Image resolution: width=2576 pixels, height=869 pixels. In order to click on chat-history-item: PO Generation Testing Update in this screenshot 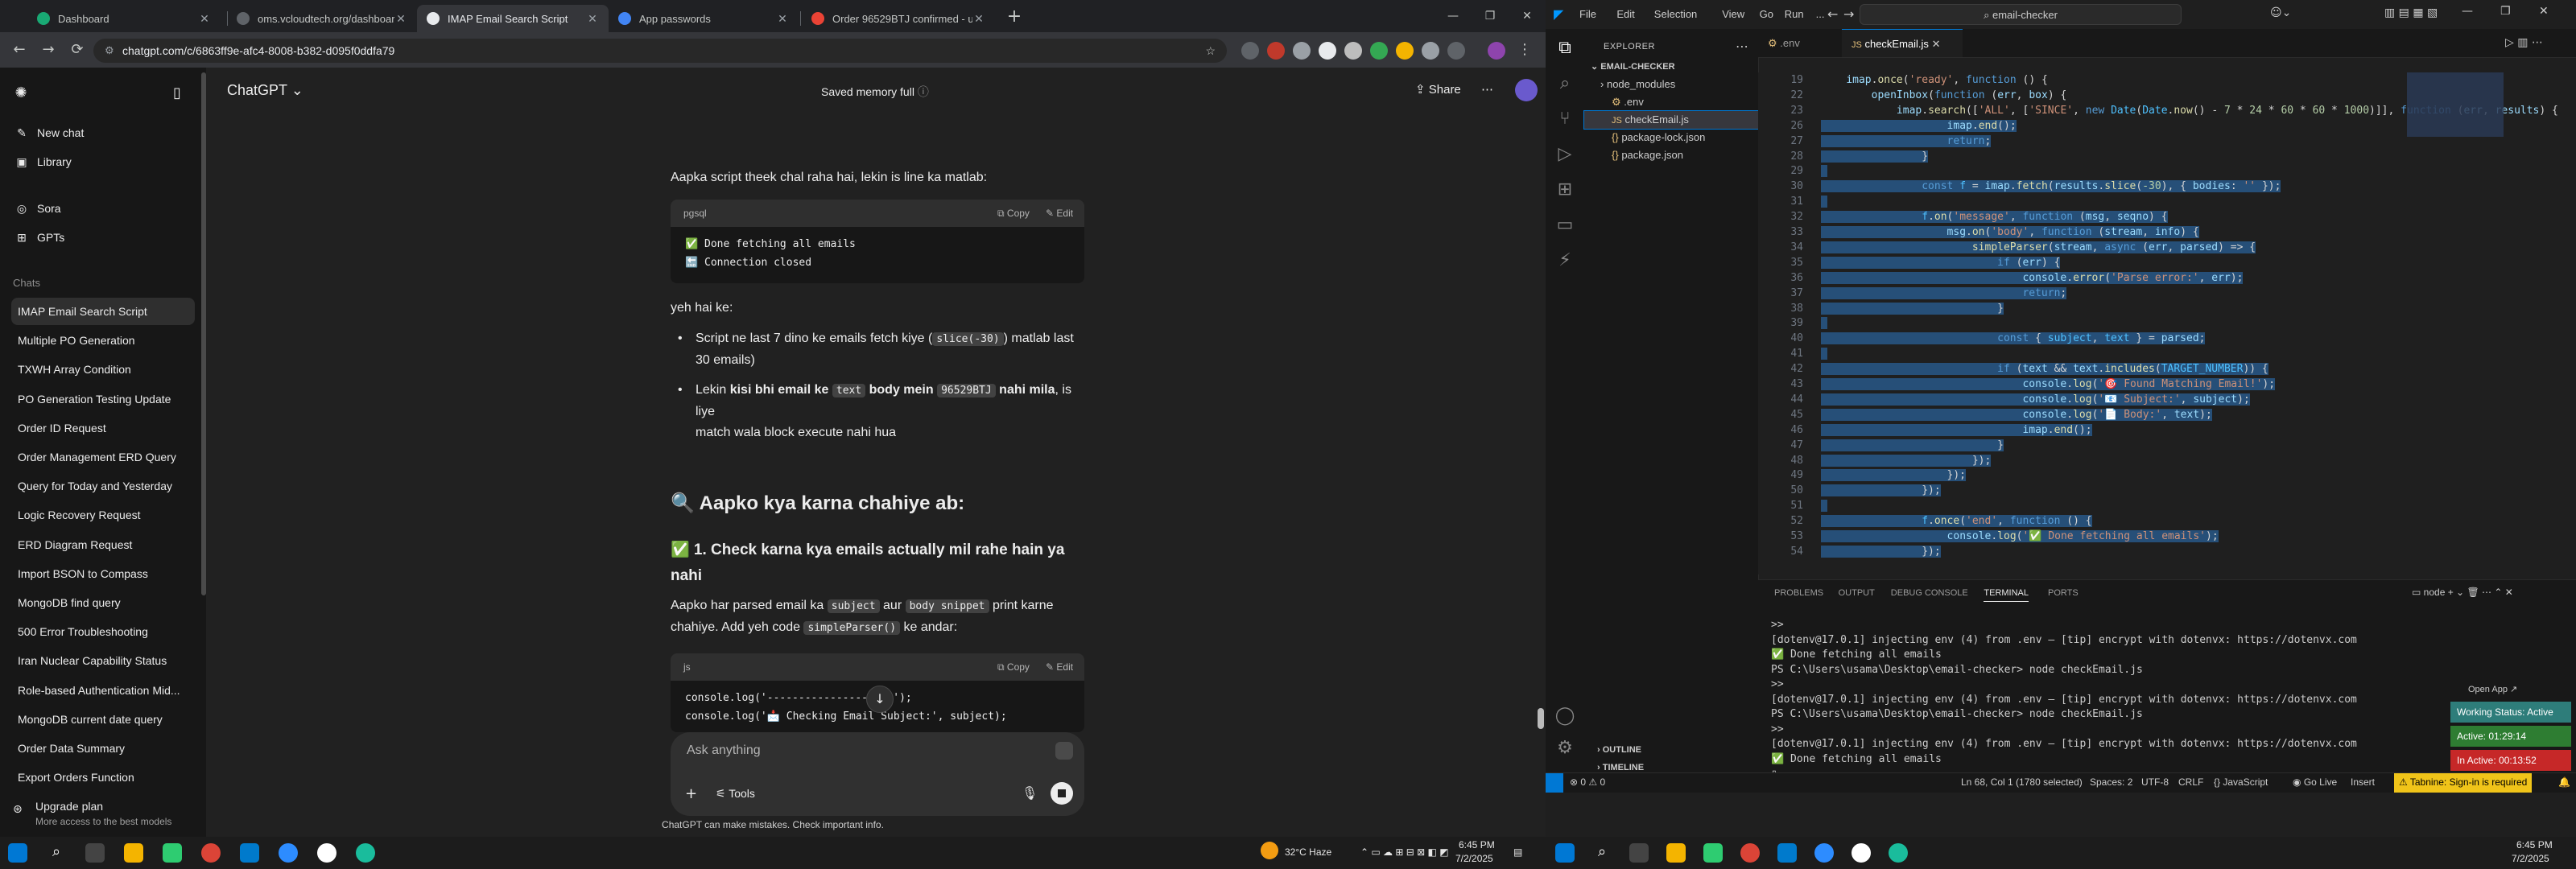, I will do `click(103, 399)`.